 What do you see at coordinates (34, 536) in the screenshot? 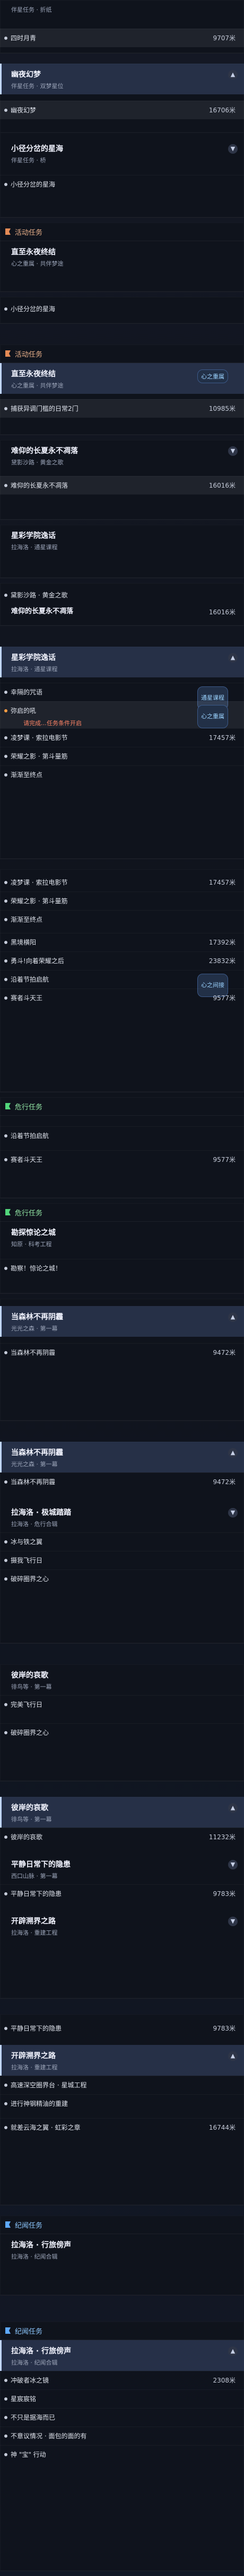
I see `mission-title: 星彩学院逸话` at bounding box center [34, 536].